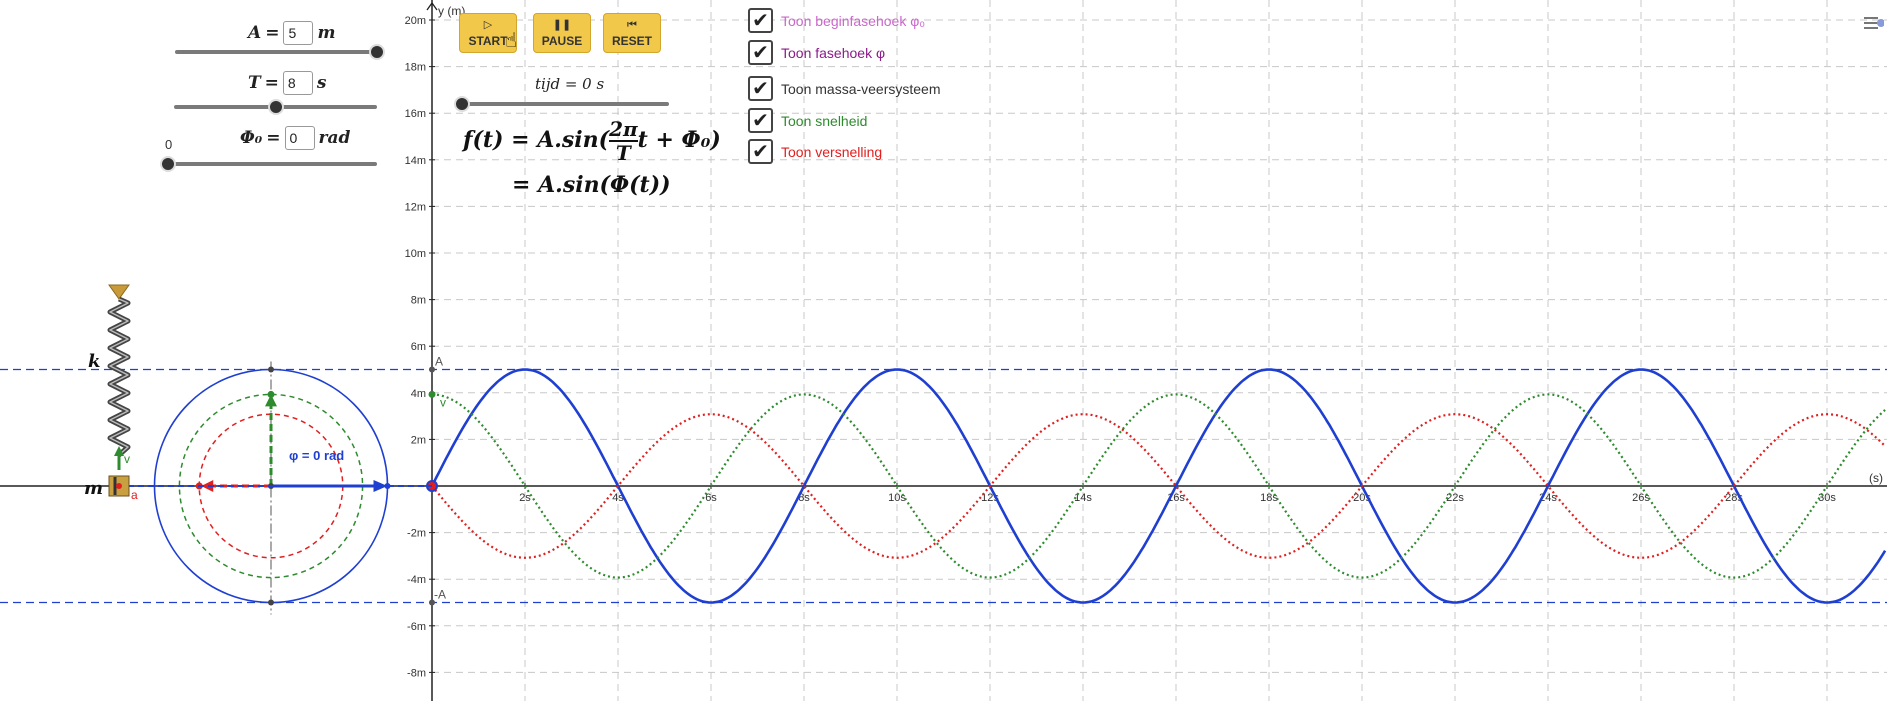 Image resolution: width=1887 pixels, height=701 pixels. What do you see at coordinates (833, 52) in the screenshot?
I see `checkbox-label: Toon fasehoek φ` at bounding box center [833, 52].